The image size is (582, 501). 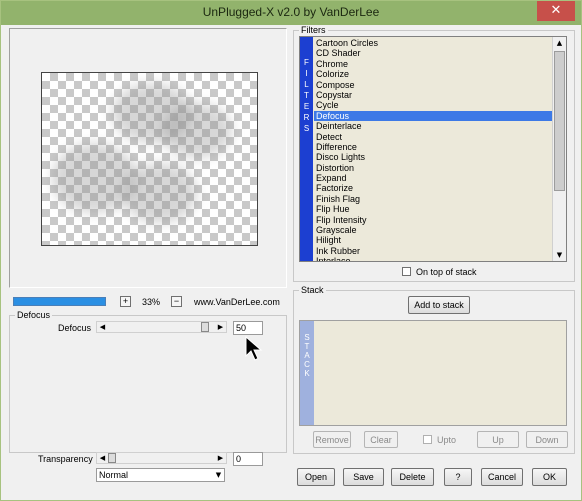 I want to click on side-letter: K, so click(x=307, y=373).